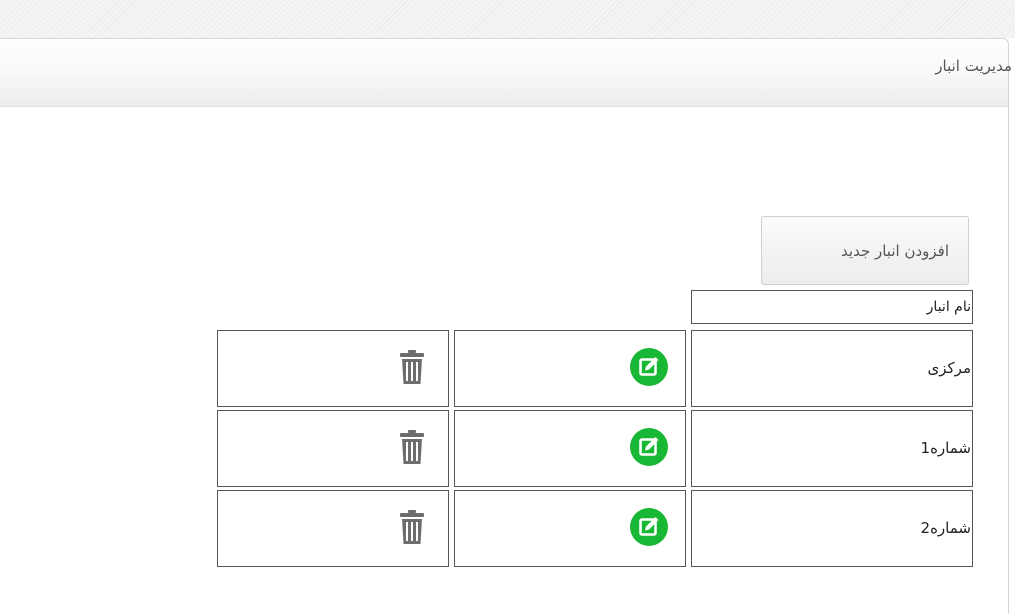 The width and height of the screenshot is (1015, 614). What do you see at coordinates (506, 73) in the screenshot?
I see `panel-header: مدیریت انبار` at bounding box center [506, 73].